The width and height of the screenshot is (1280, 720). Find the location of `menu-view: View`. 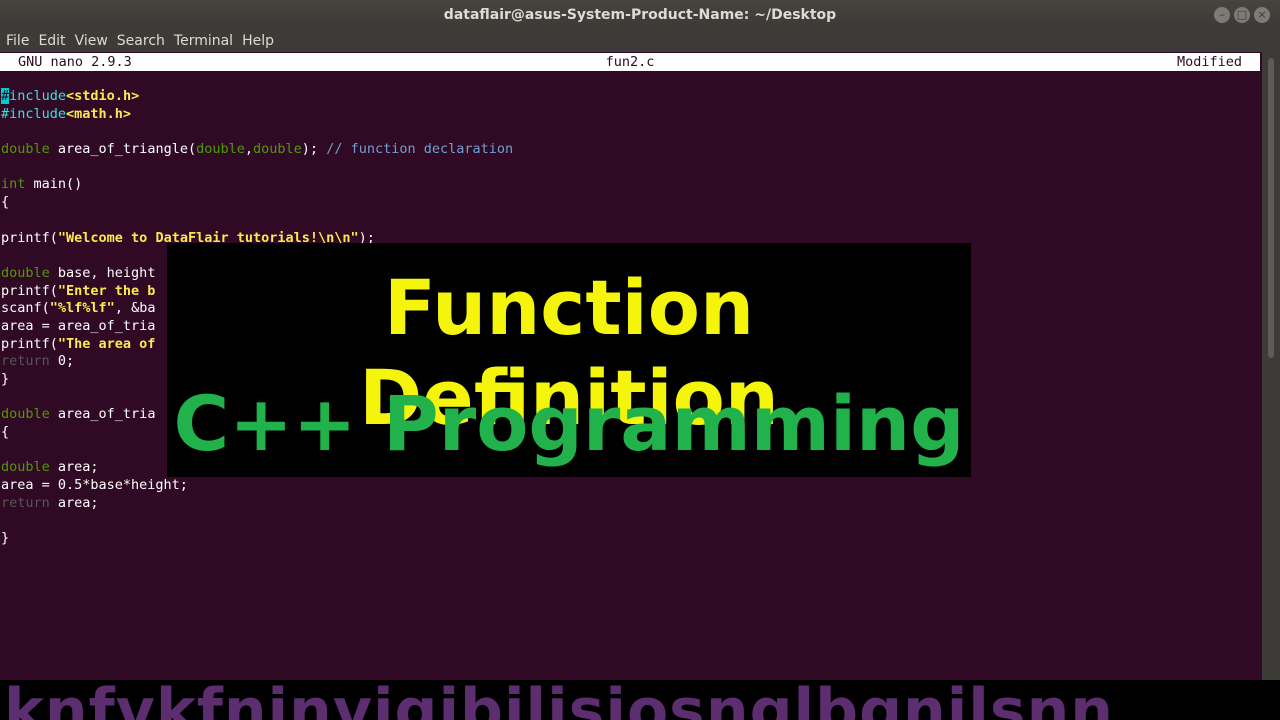

menu-view: View is located at coordinates (91, 41).